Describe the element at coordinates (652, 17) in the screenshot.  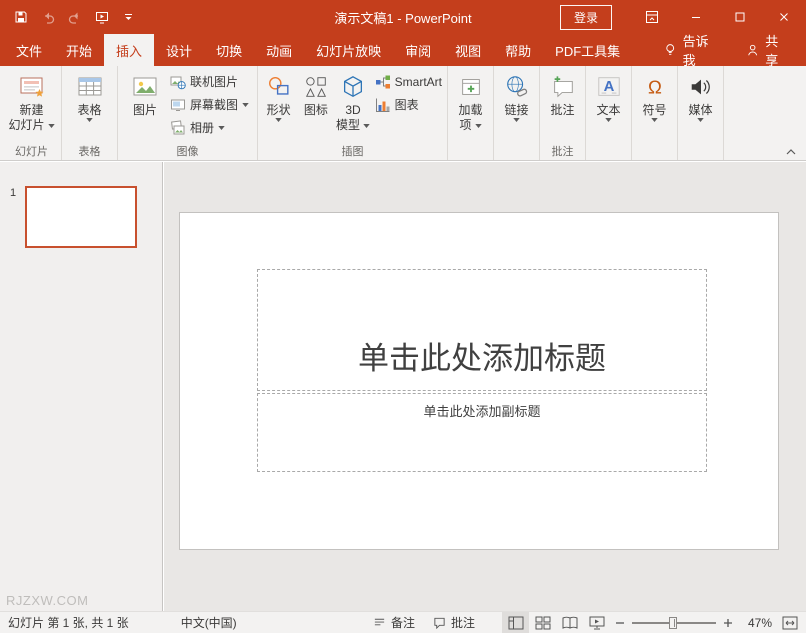
I see `ribbon-display-options-button` at that location.